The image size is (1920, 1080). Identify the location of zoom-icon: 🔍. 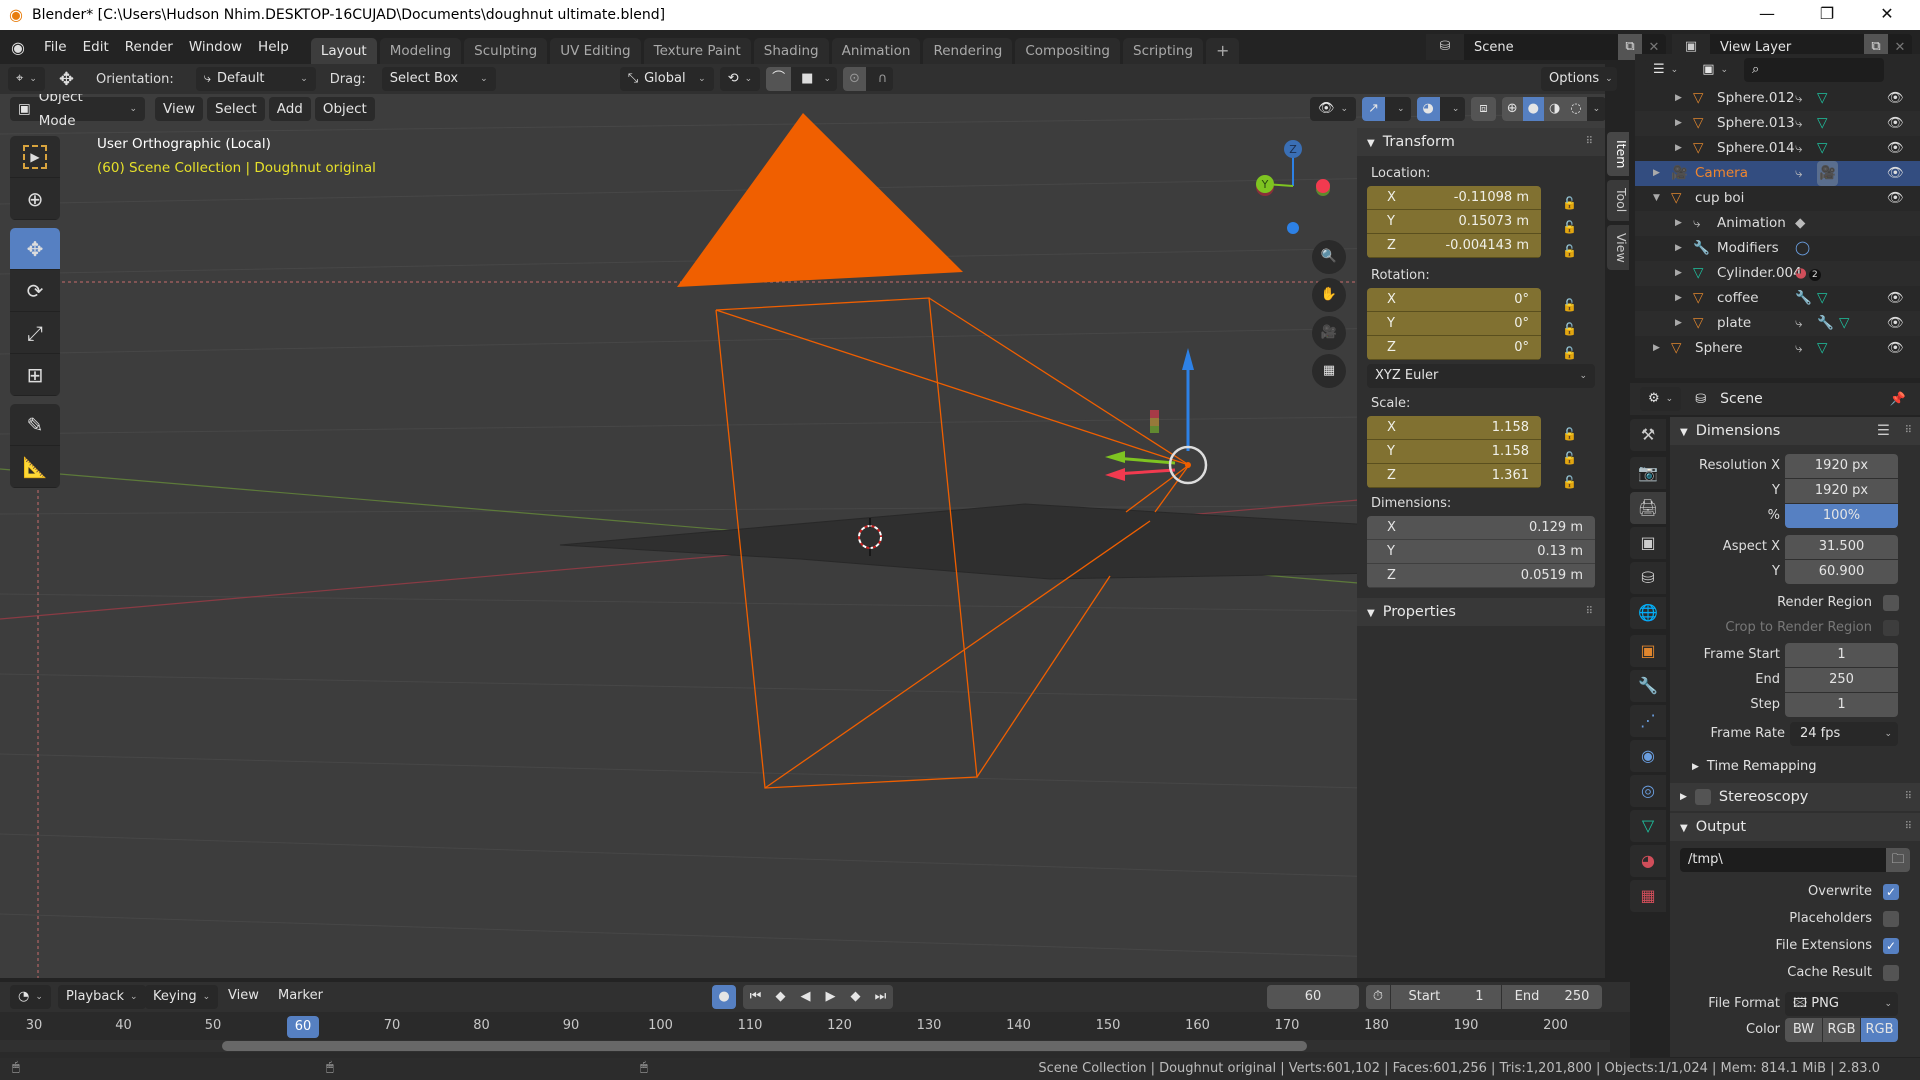
(1329, 257).